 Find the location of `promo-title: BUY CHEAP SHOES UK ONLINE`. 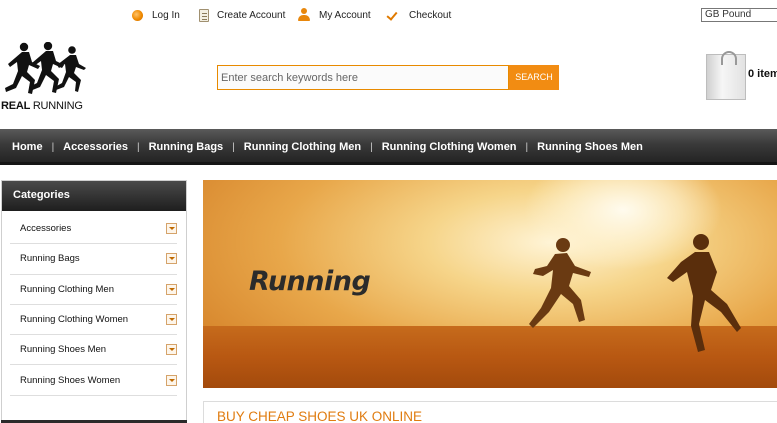

promo-title: BUY CHEAP SHOES UK ONLINE is located at coordinates (320, 416).